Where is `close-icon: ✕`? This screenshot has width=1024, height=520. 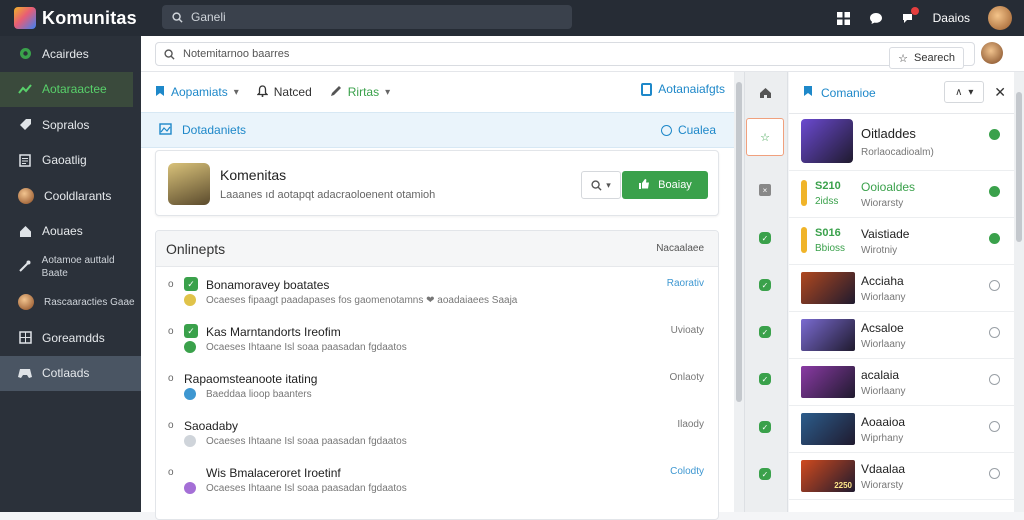 close-icon: ✕ is located at coordinates (1000, 92).